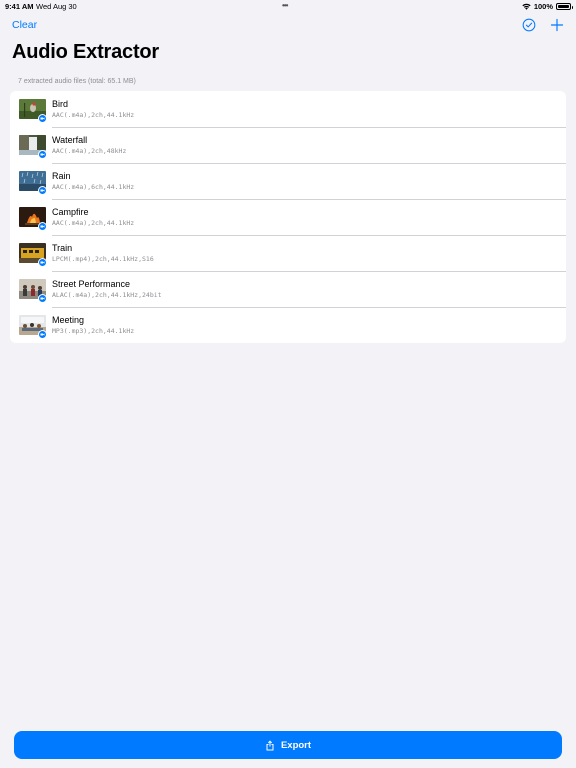 This screenshot has height=768, width=576. I want to click on multitasking-dots-icon: •••, so click(285, 5).